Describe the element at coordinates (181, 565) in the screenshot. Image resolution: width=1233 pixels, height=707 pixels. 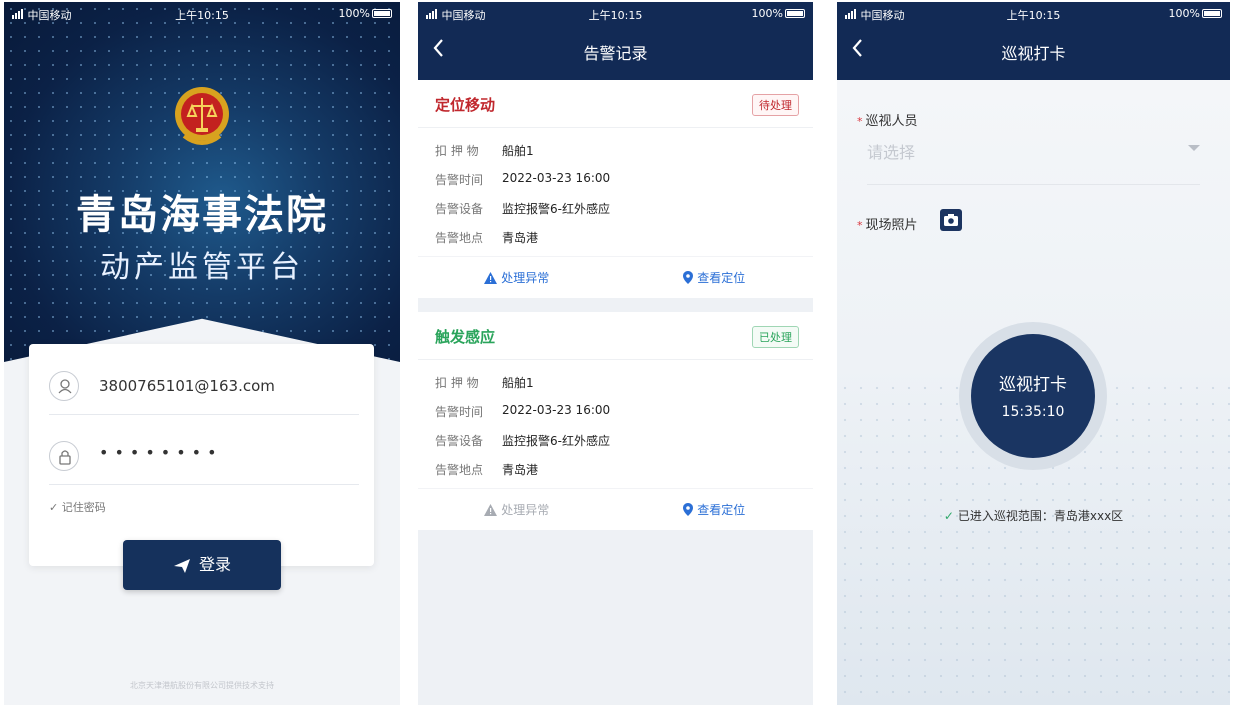
I see `send-icon` at that location.